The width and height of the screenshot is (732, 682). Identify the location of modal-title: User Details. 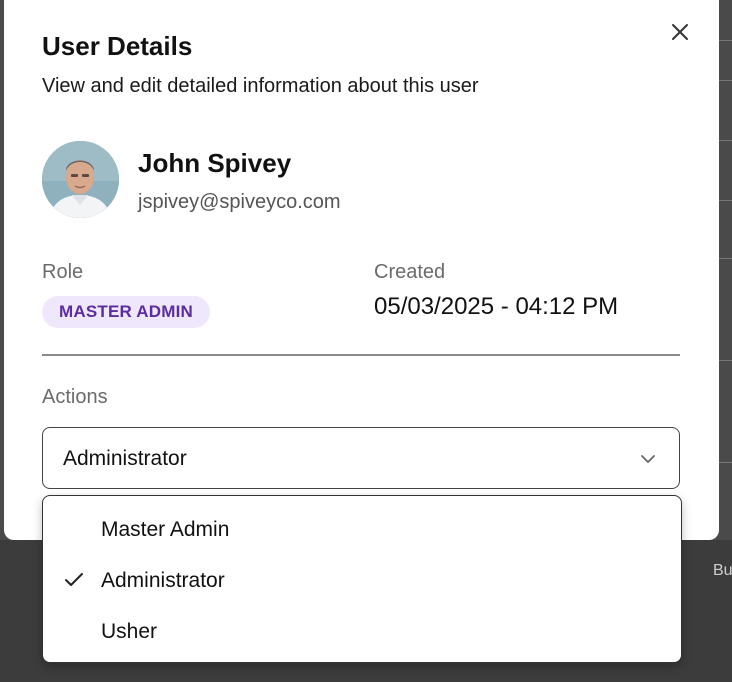
(117, 46).